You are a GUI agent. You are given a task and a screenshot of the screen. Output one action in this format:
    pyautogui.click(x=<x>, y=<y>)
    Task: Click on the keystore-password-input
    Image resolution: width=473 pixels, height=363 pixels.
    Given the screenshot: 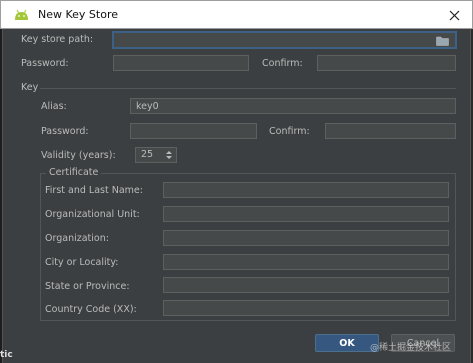 What is the action you would take?
    pyautogui.click(x=181, y=63)
    